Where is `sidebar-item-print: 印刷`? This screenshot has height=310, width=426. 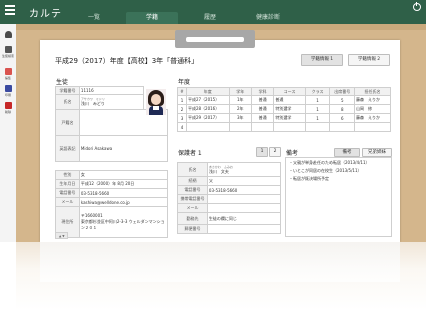
sidebar-item-print: 印刷 is located at coordinates (8, 91).